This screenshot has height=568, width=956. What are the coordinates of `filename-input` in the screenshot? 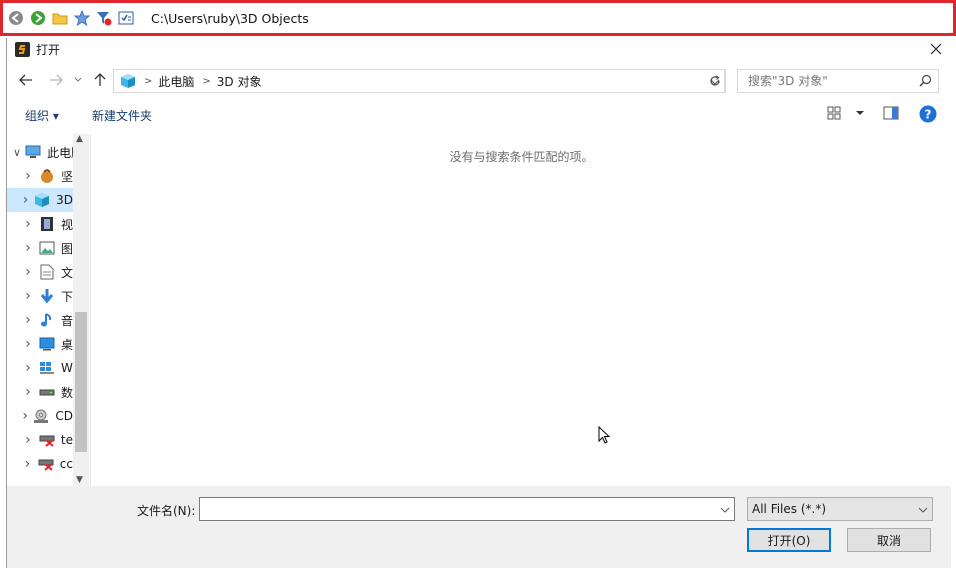 It's located at (454, 509).